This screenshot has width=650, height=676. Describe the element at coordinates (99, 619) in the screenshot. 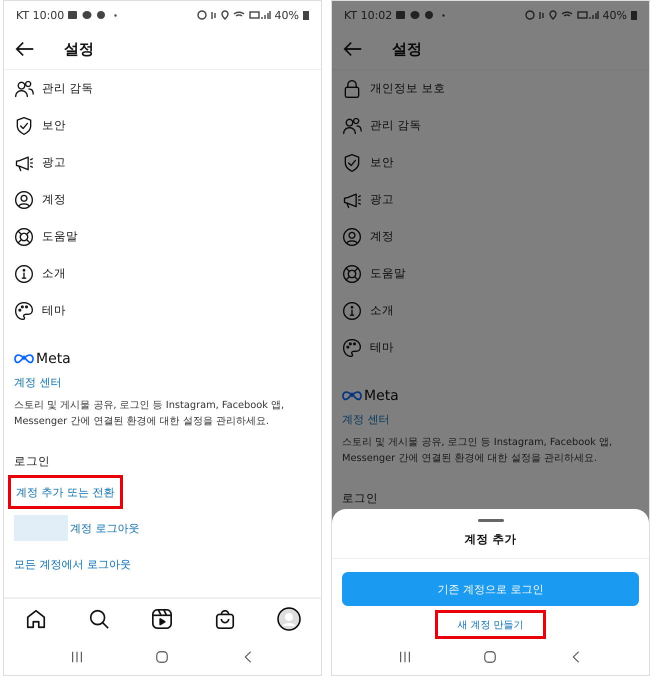

I see `search-icon` at that location.